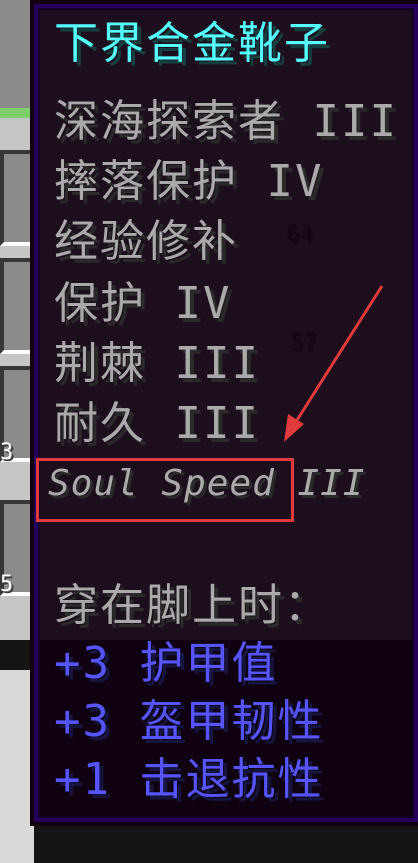 Image resolution: width=418 pixels, height=863 pixels. What do you see at coordinates (146, 241) in the screenshot?
I see `enchantment-mending: 经验修补` at bounding box center [146, 241].